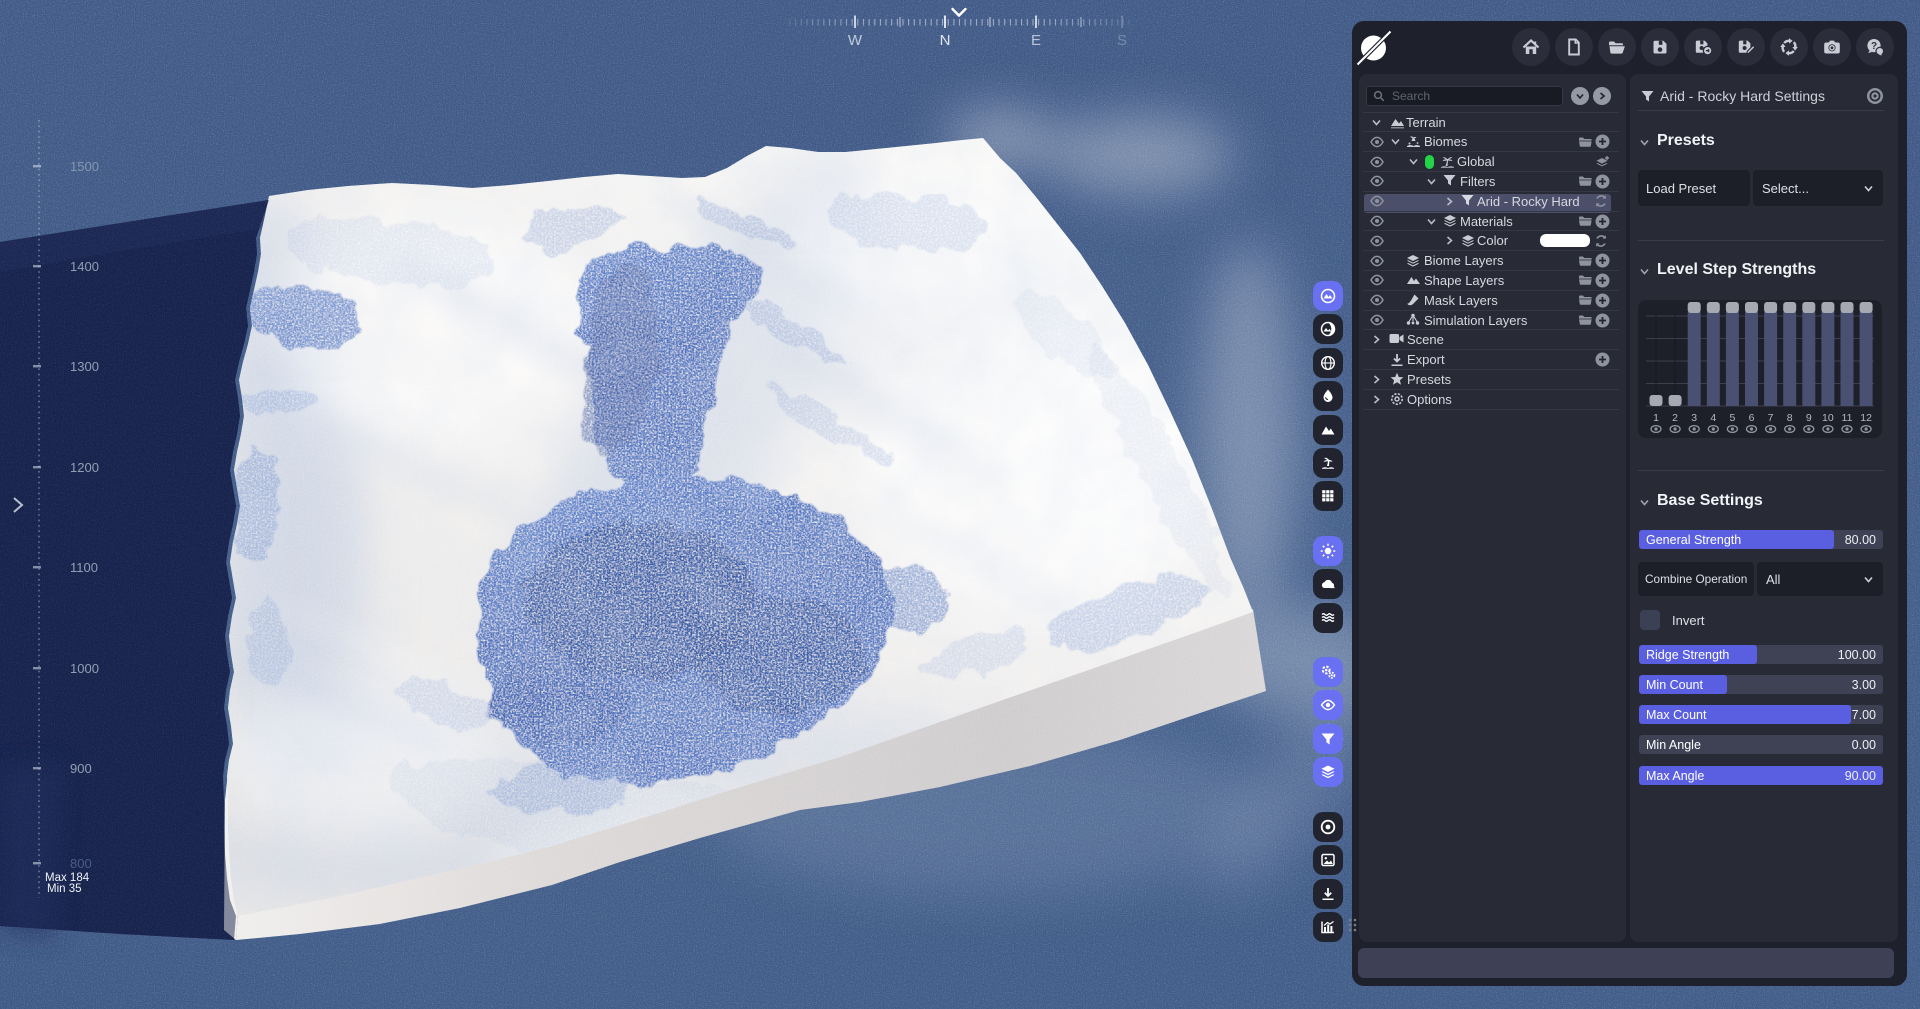 The width and height of the screenshot is (1920, 1009). I want to click on svg-text: 1300, so click(84, 366).